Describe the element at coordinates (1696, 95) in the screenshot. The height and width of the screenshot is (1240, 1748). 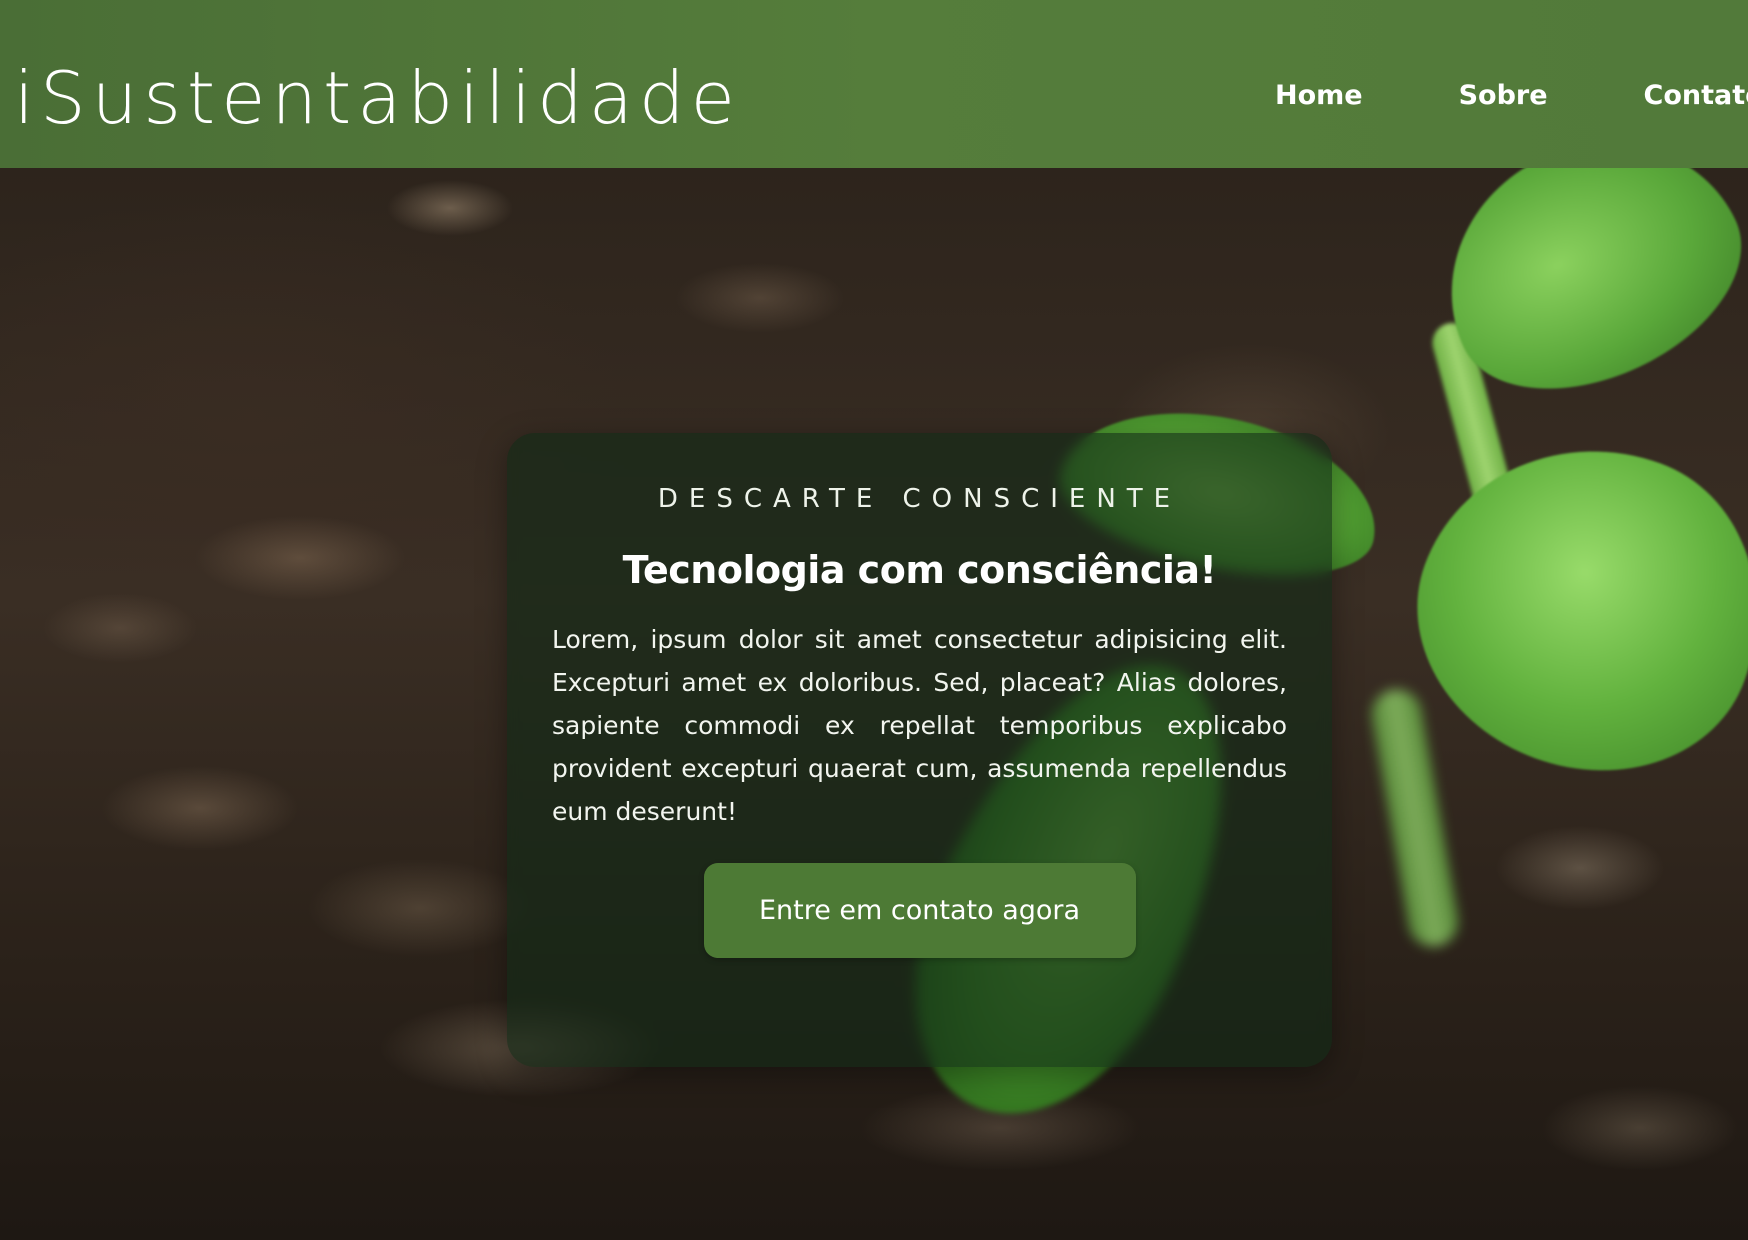
I see `nav-link-contato: Contato` at that location.